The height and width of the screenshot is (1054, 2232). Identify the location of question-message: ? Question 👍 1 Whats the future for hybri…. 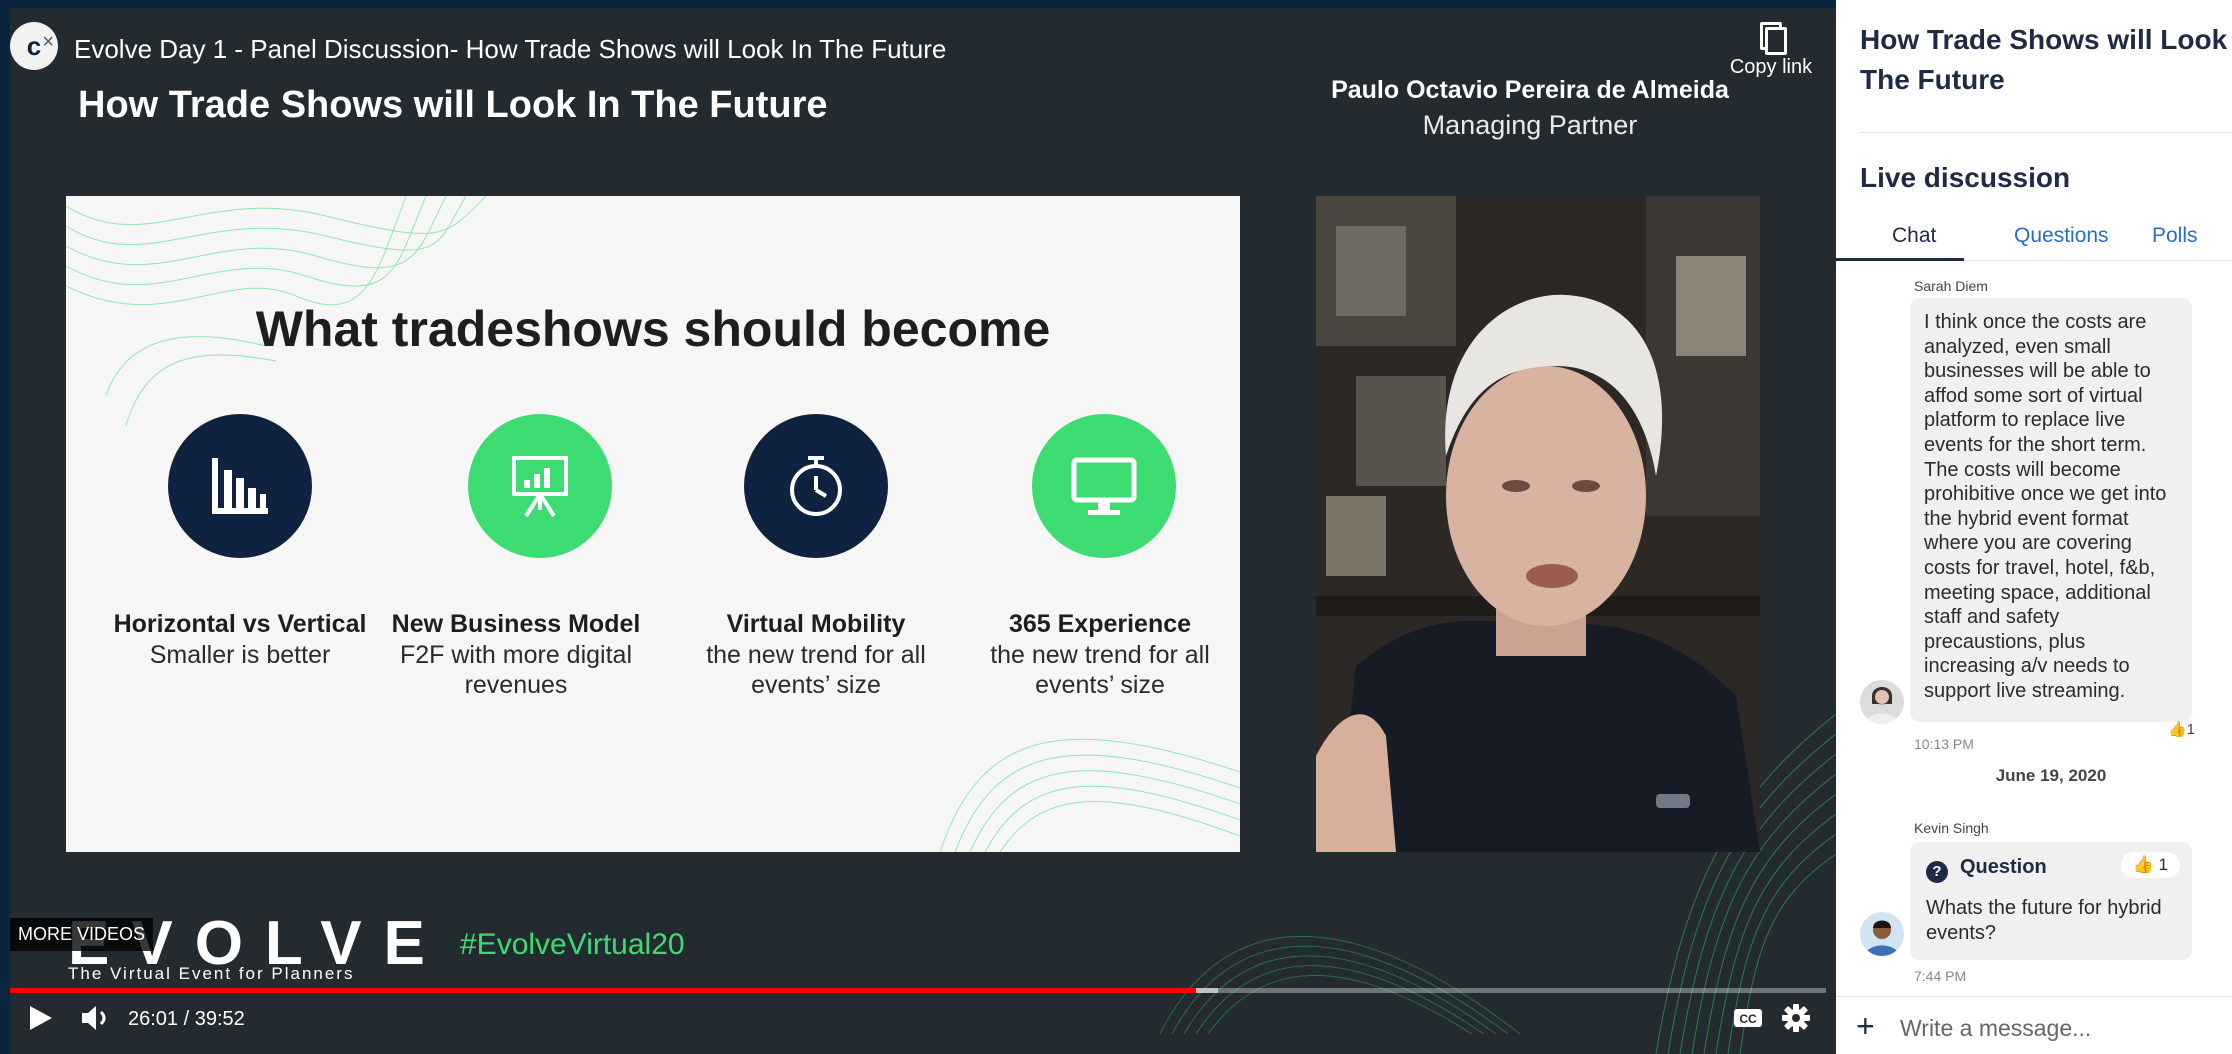
(2051, 901).